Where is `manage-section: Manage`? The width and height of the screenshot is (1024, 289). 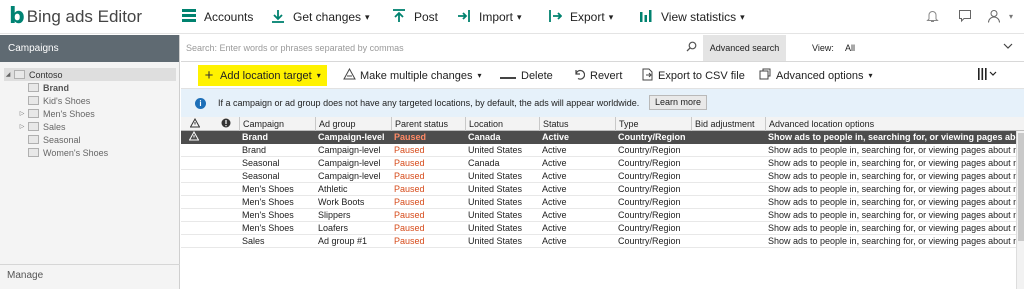 manage-section: Manage is located at coordinates (90, 276).